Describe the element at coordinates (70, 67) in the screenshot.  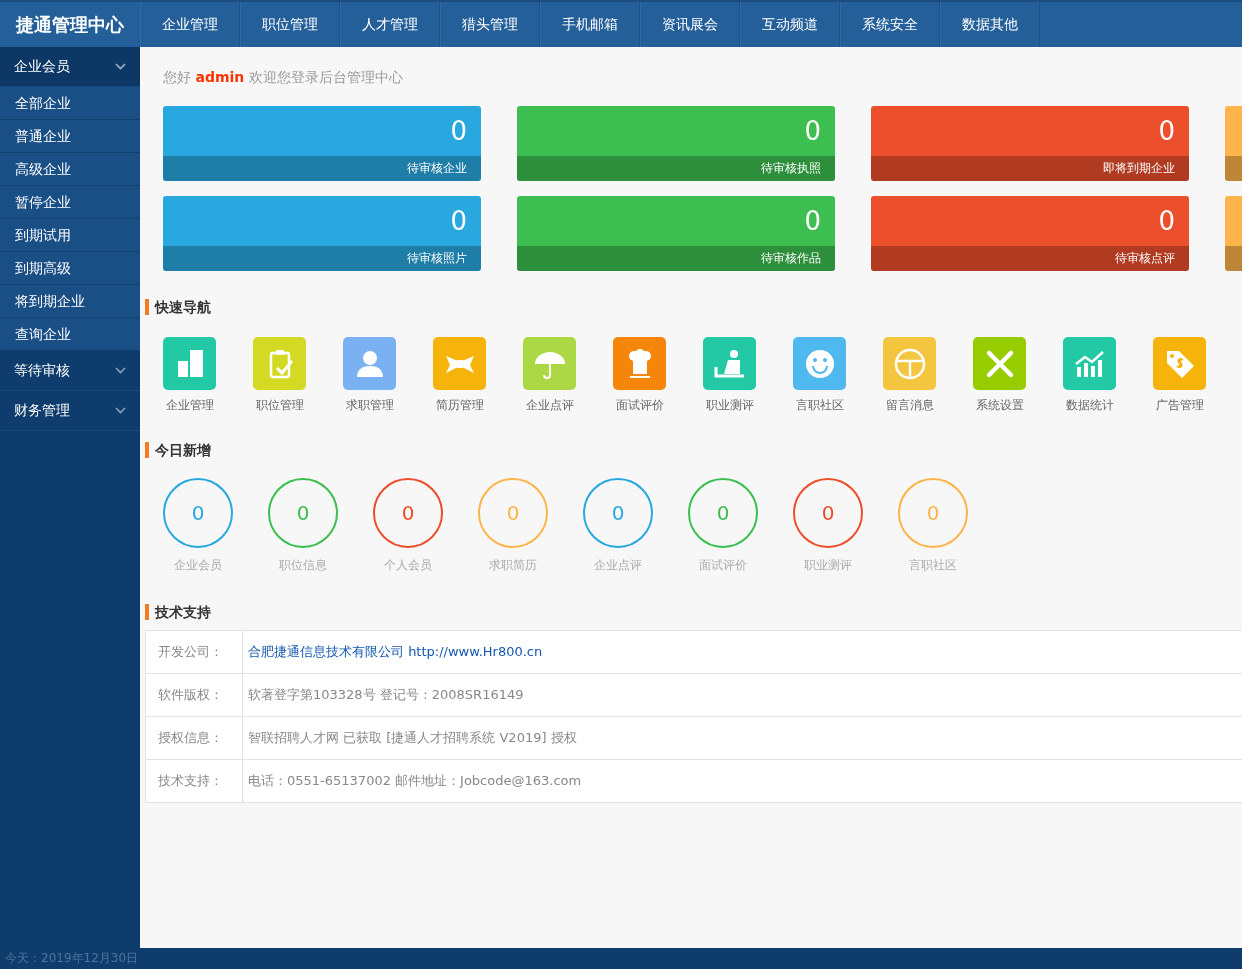
I see `sidebar-group: 企业会员` at that location.